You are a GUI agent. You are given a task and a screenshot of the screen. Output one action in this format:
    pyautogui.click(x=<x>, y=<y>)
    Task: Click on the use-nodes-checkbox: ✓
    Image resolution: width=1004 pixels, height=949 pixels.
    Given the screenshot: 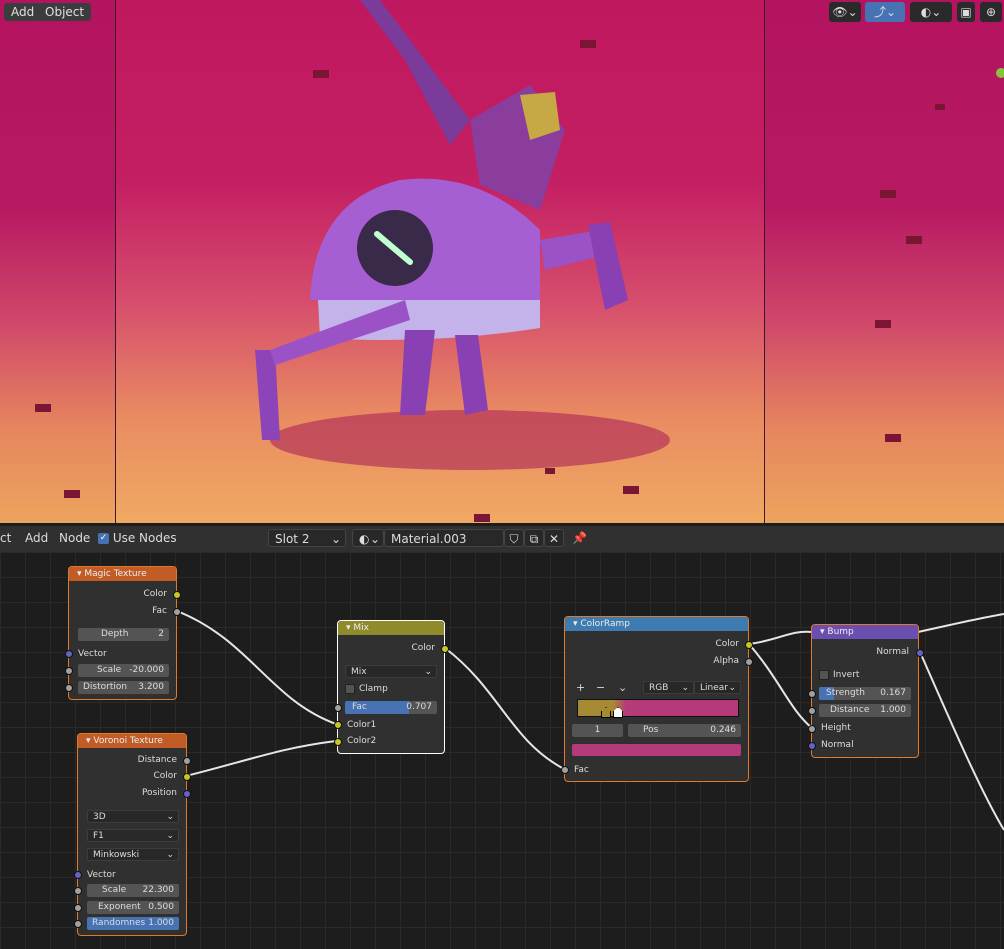 What is the action you would take?
    pyautogui.click(x=103, y=538)
    